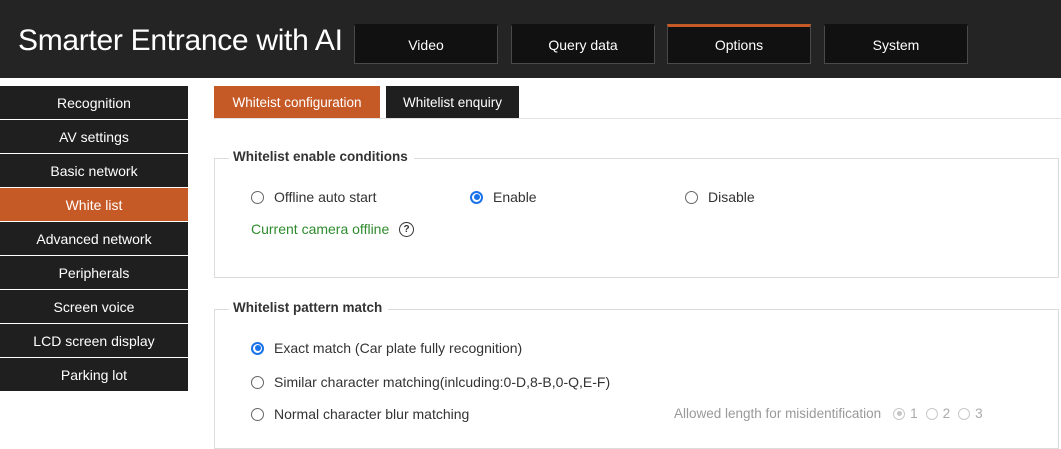 Image resolution: width=1061 pixels, height=449 pixels. What do you see at coordinates (94, 102) in the screenshot?
I see `sidebar-item-recognition: Recognition` at bounding box center [94, 102].